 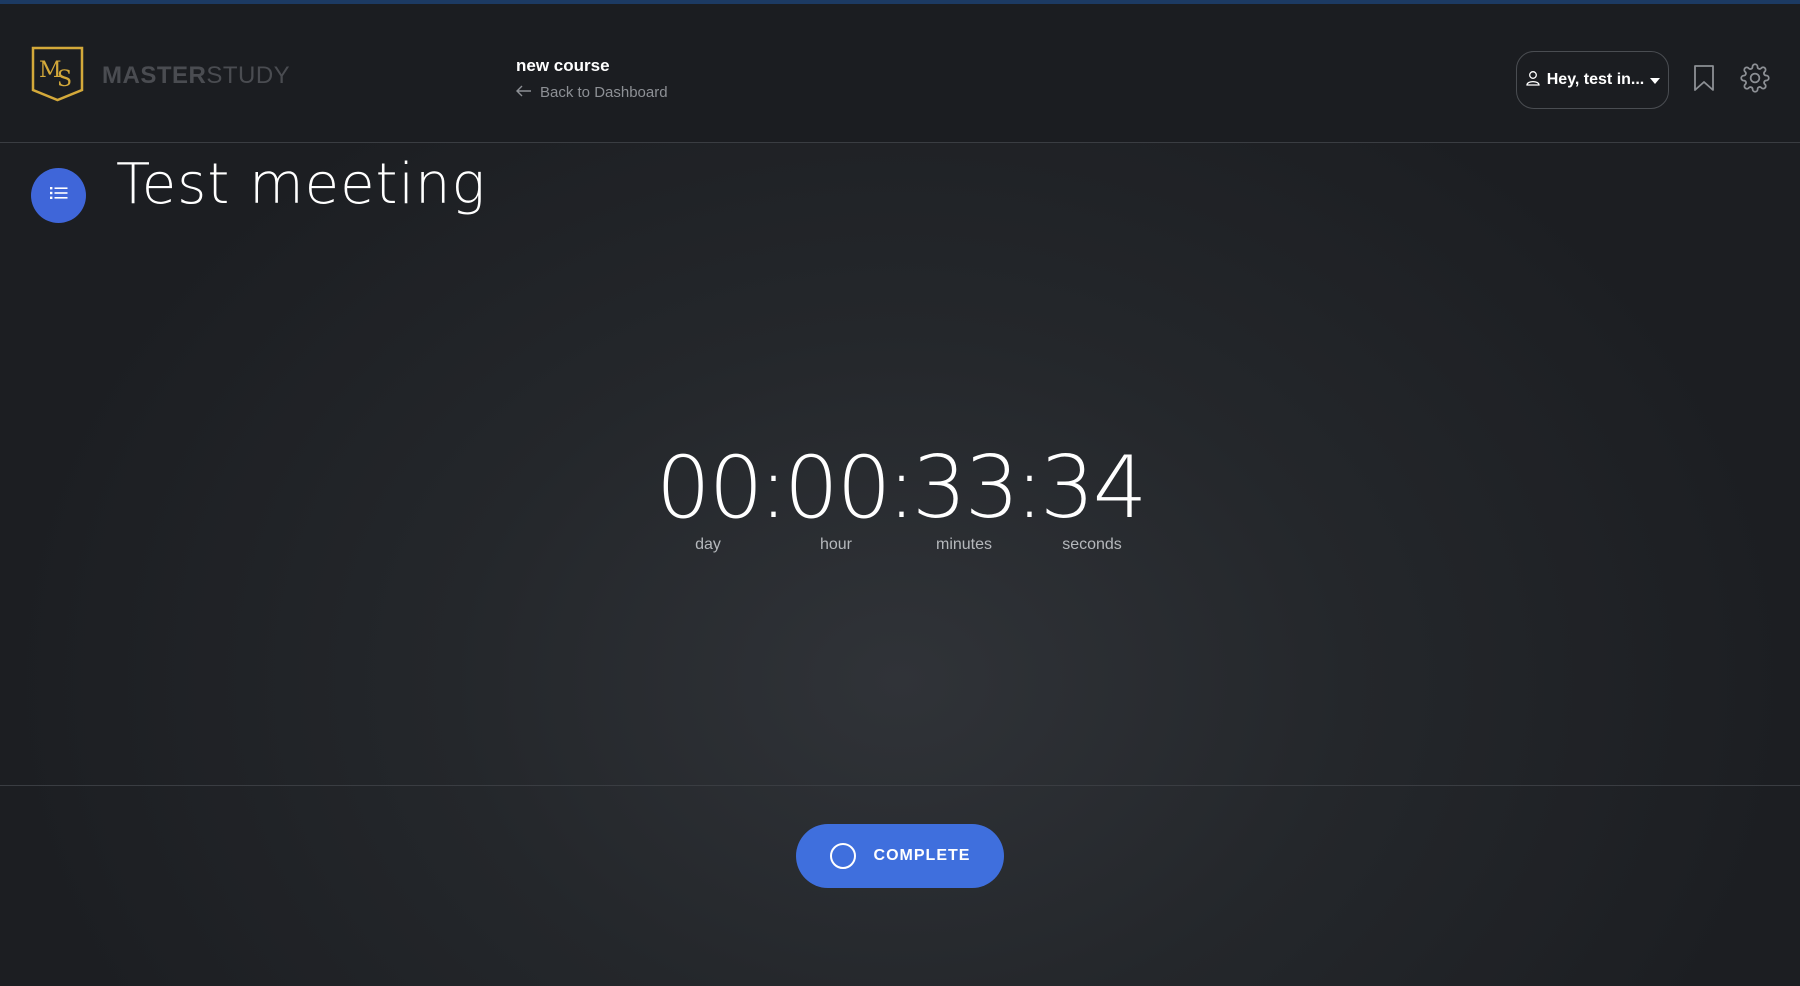 What do you see at coordinates (1533, 80) in the screenshot?
I see `user-icon` at bounding box center [1533, 80].